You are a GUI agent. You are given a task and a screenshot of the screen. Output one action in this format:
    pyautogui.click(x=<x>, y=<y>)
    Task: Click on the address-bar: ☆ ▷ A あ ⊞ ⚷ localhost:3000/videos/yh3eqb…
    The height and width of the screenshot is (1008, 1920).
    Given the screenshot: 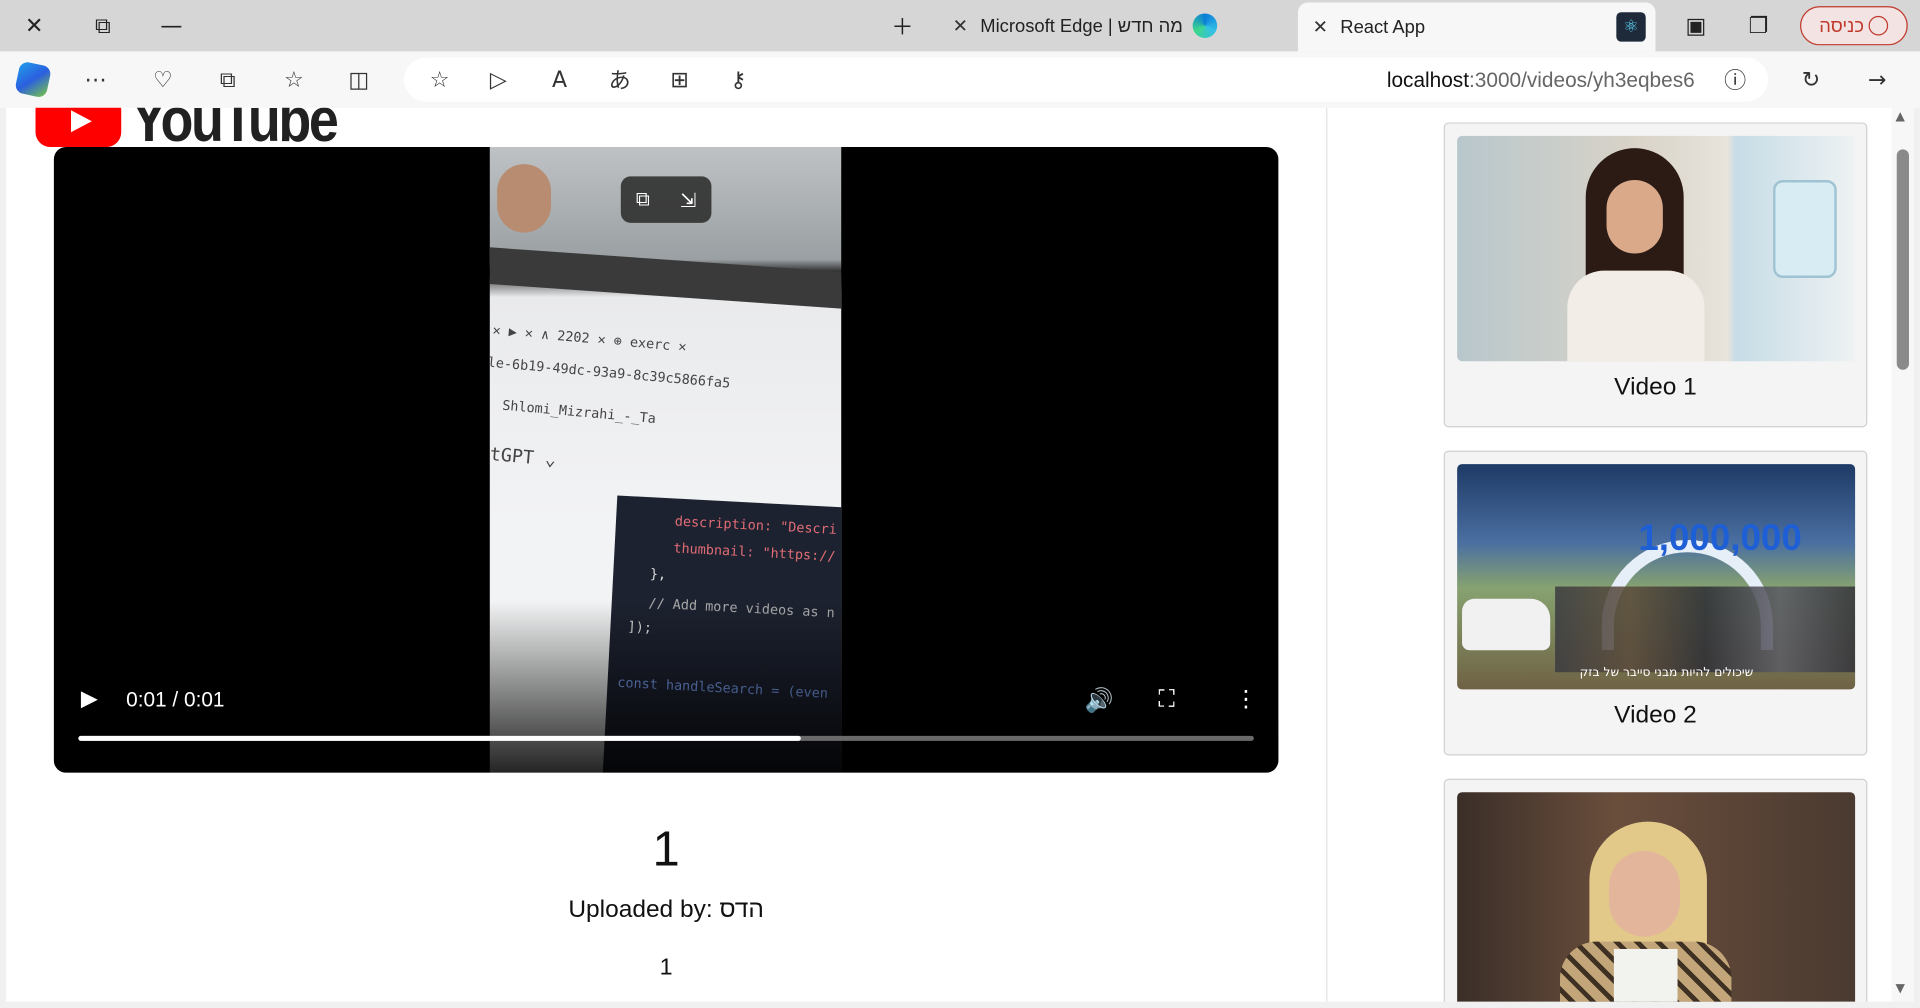 What is the action you would take?
    pyautogui.click(x=1086, y=79)
    